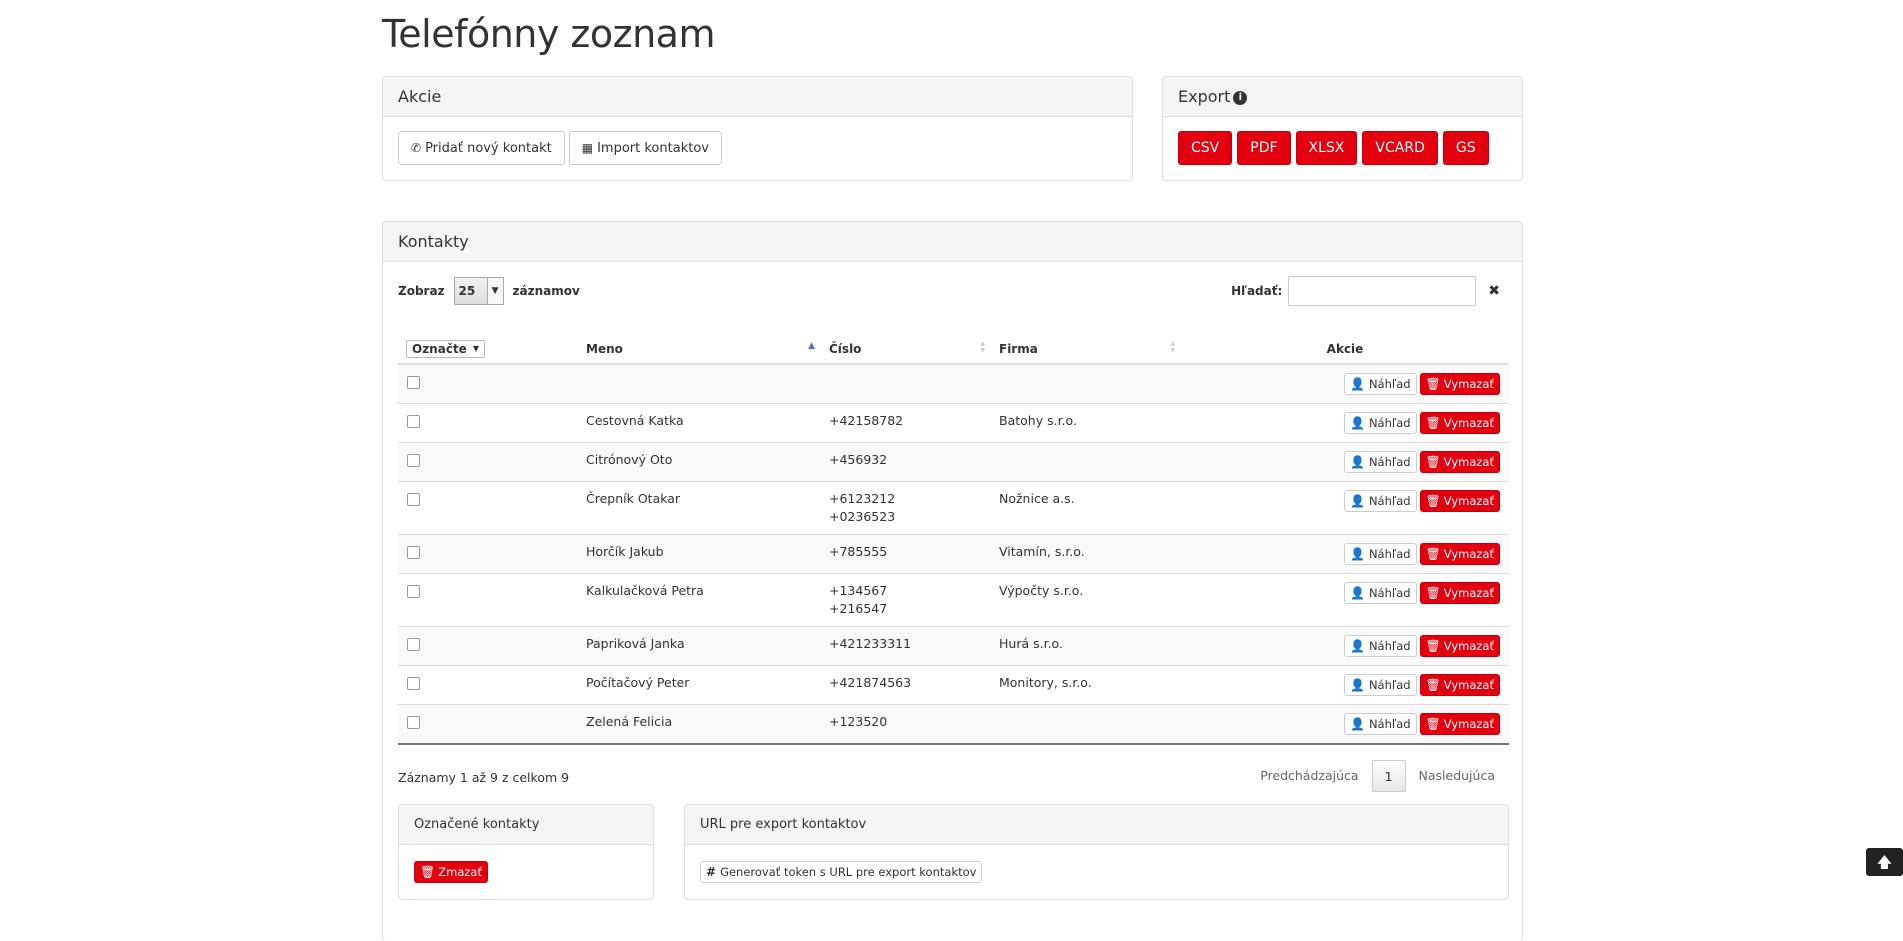 The width and height of the screenshot is (1903, 941). Describe the element at coordinates (1382, 291) in the screenshot. I see `search-input` at that location.